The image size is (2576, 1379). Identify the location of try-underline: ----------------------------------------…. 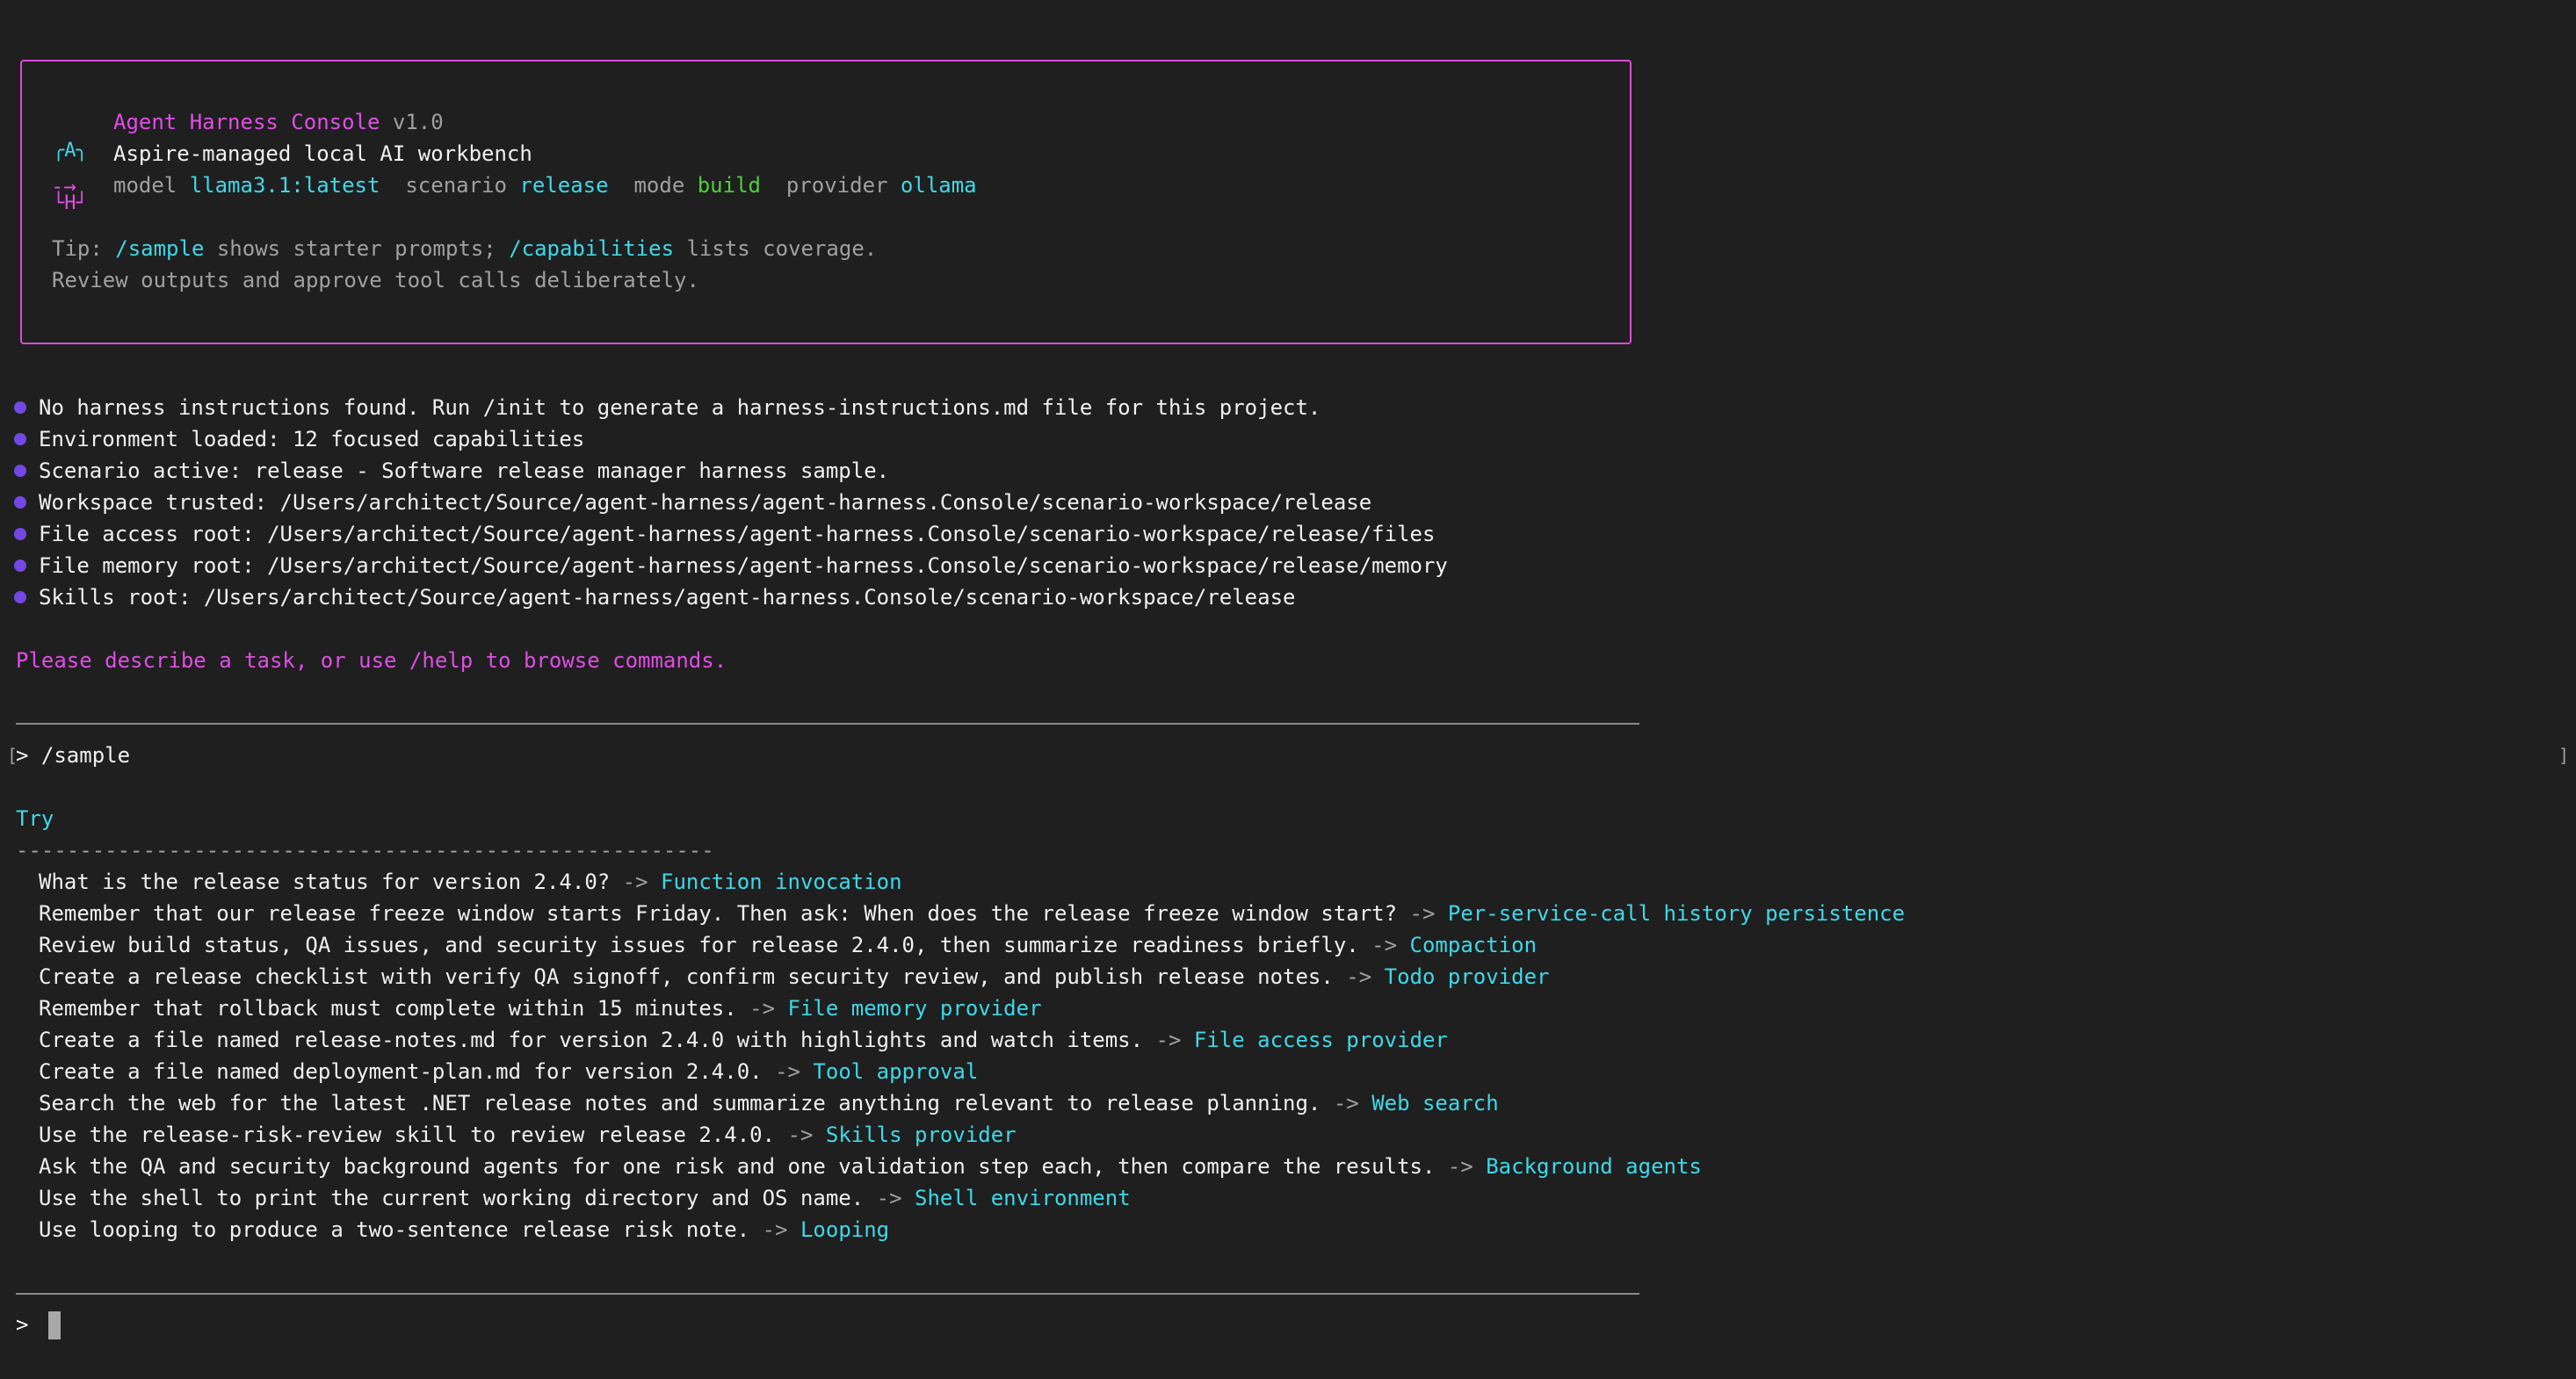
(365, 850).